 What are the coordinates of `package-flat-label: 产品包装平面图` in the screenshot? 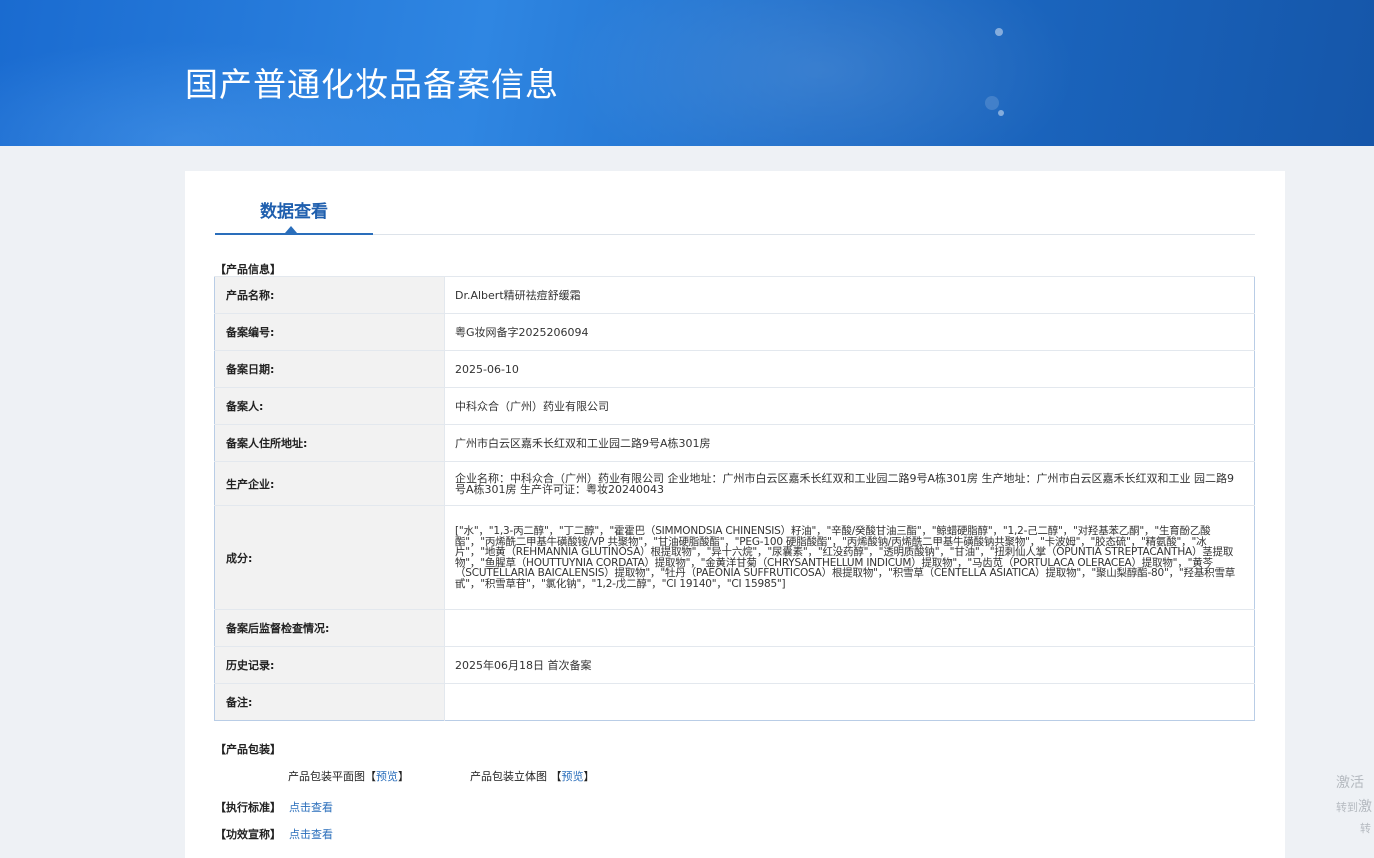 It's located at (326, 776).